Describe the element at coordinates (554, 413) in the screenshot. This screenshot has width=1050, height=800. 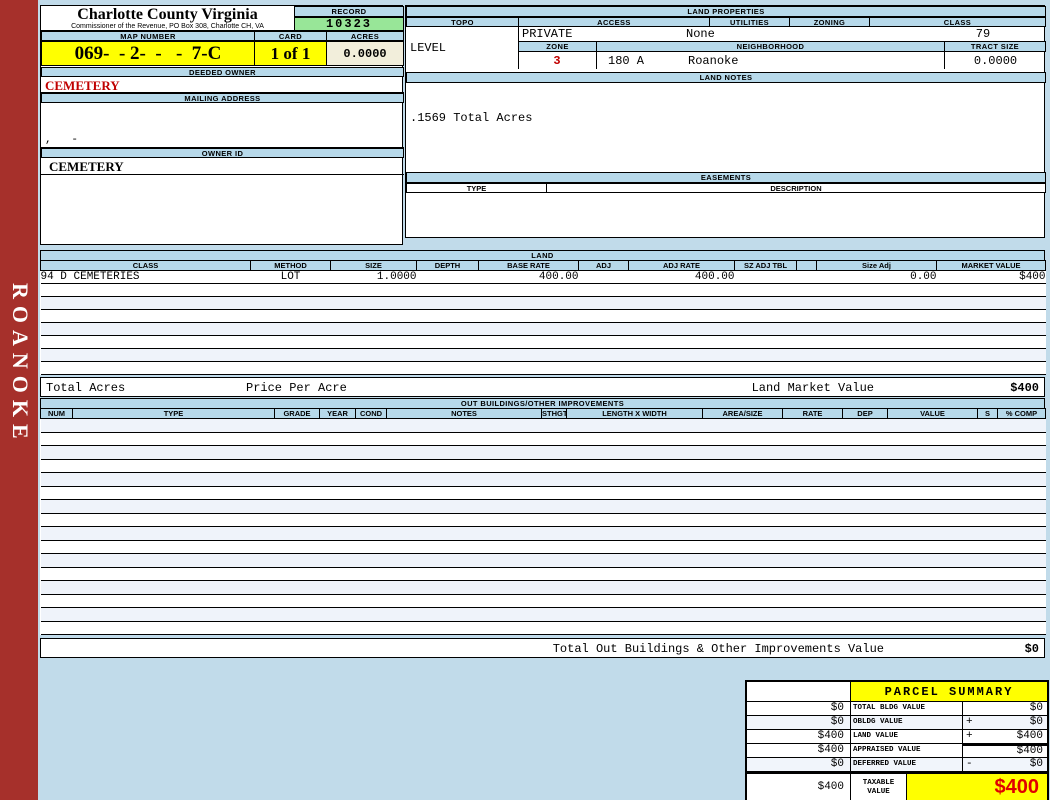
I see `column-header: STHGT` at that location.